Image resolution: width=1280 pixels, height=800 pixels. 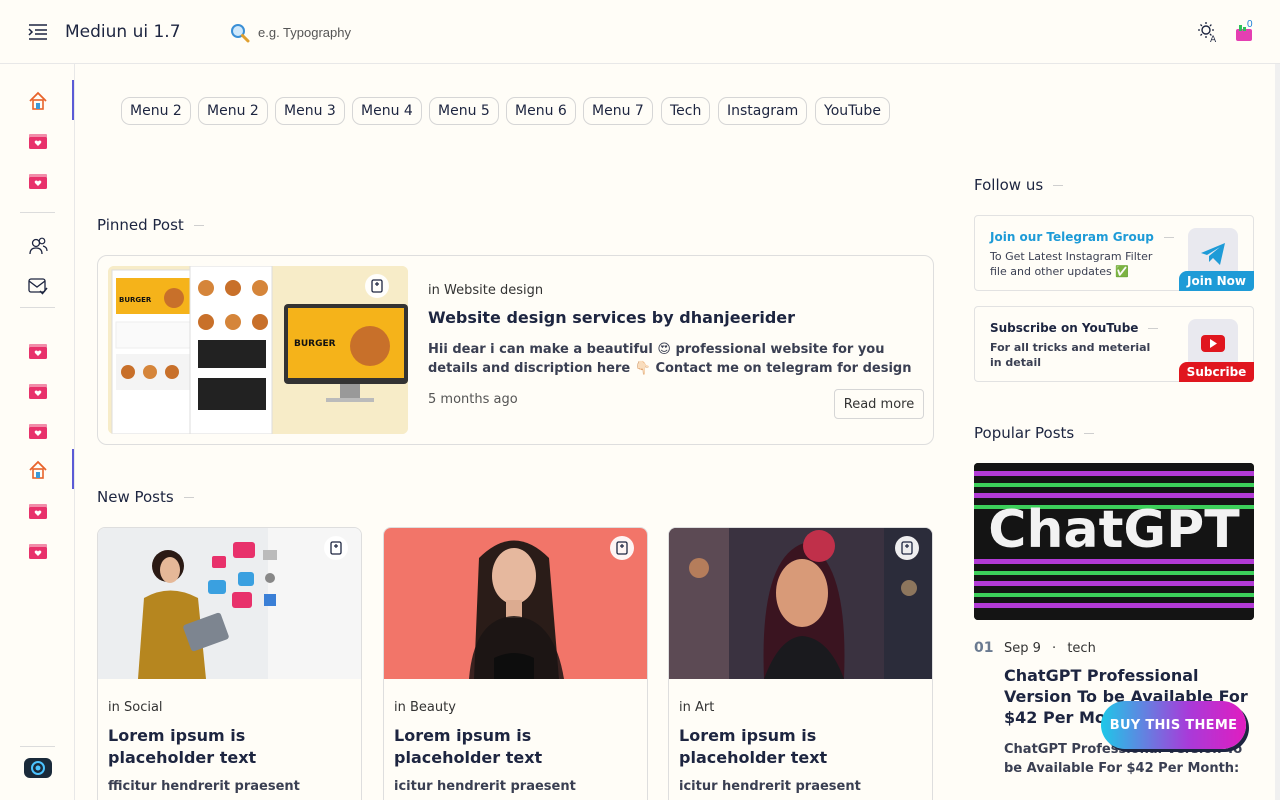 What do you see at coordinates (1081, 648) in the screenshot?
I see `popular-post-tag: tech` at bounding box center [1081, 648].